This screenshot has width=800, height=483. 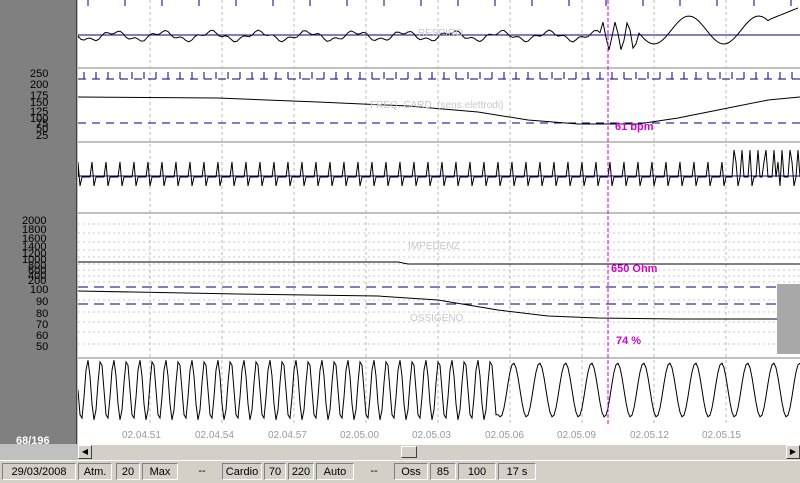 What do you see at coordinates (434, 246) in the screenshot?
I see `impedance-channel-title: IMPEDENZ` at bounding box center [434, 246].